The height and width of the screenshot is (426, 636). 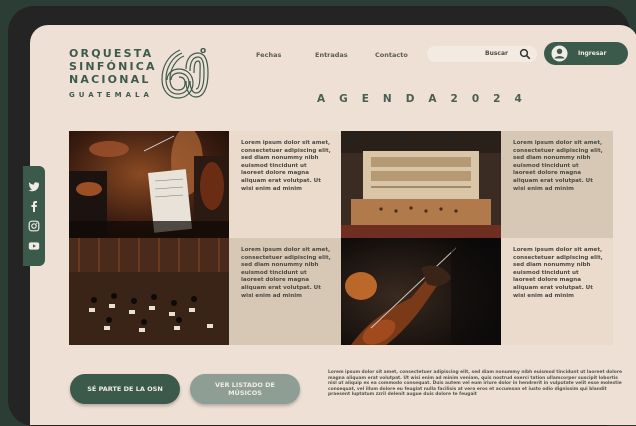 What do you see at coordinates (268, 55) in the screenshot?
I see `nav-fechas: Fechas` at bounding box center [268, 55].